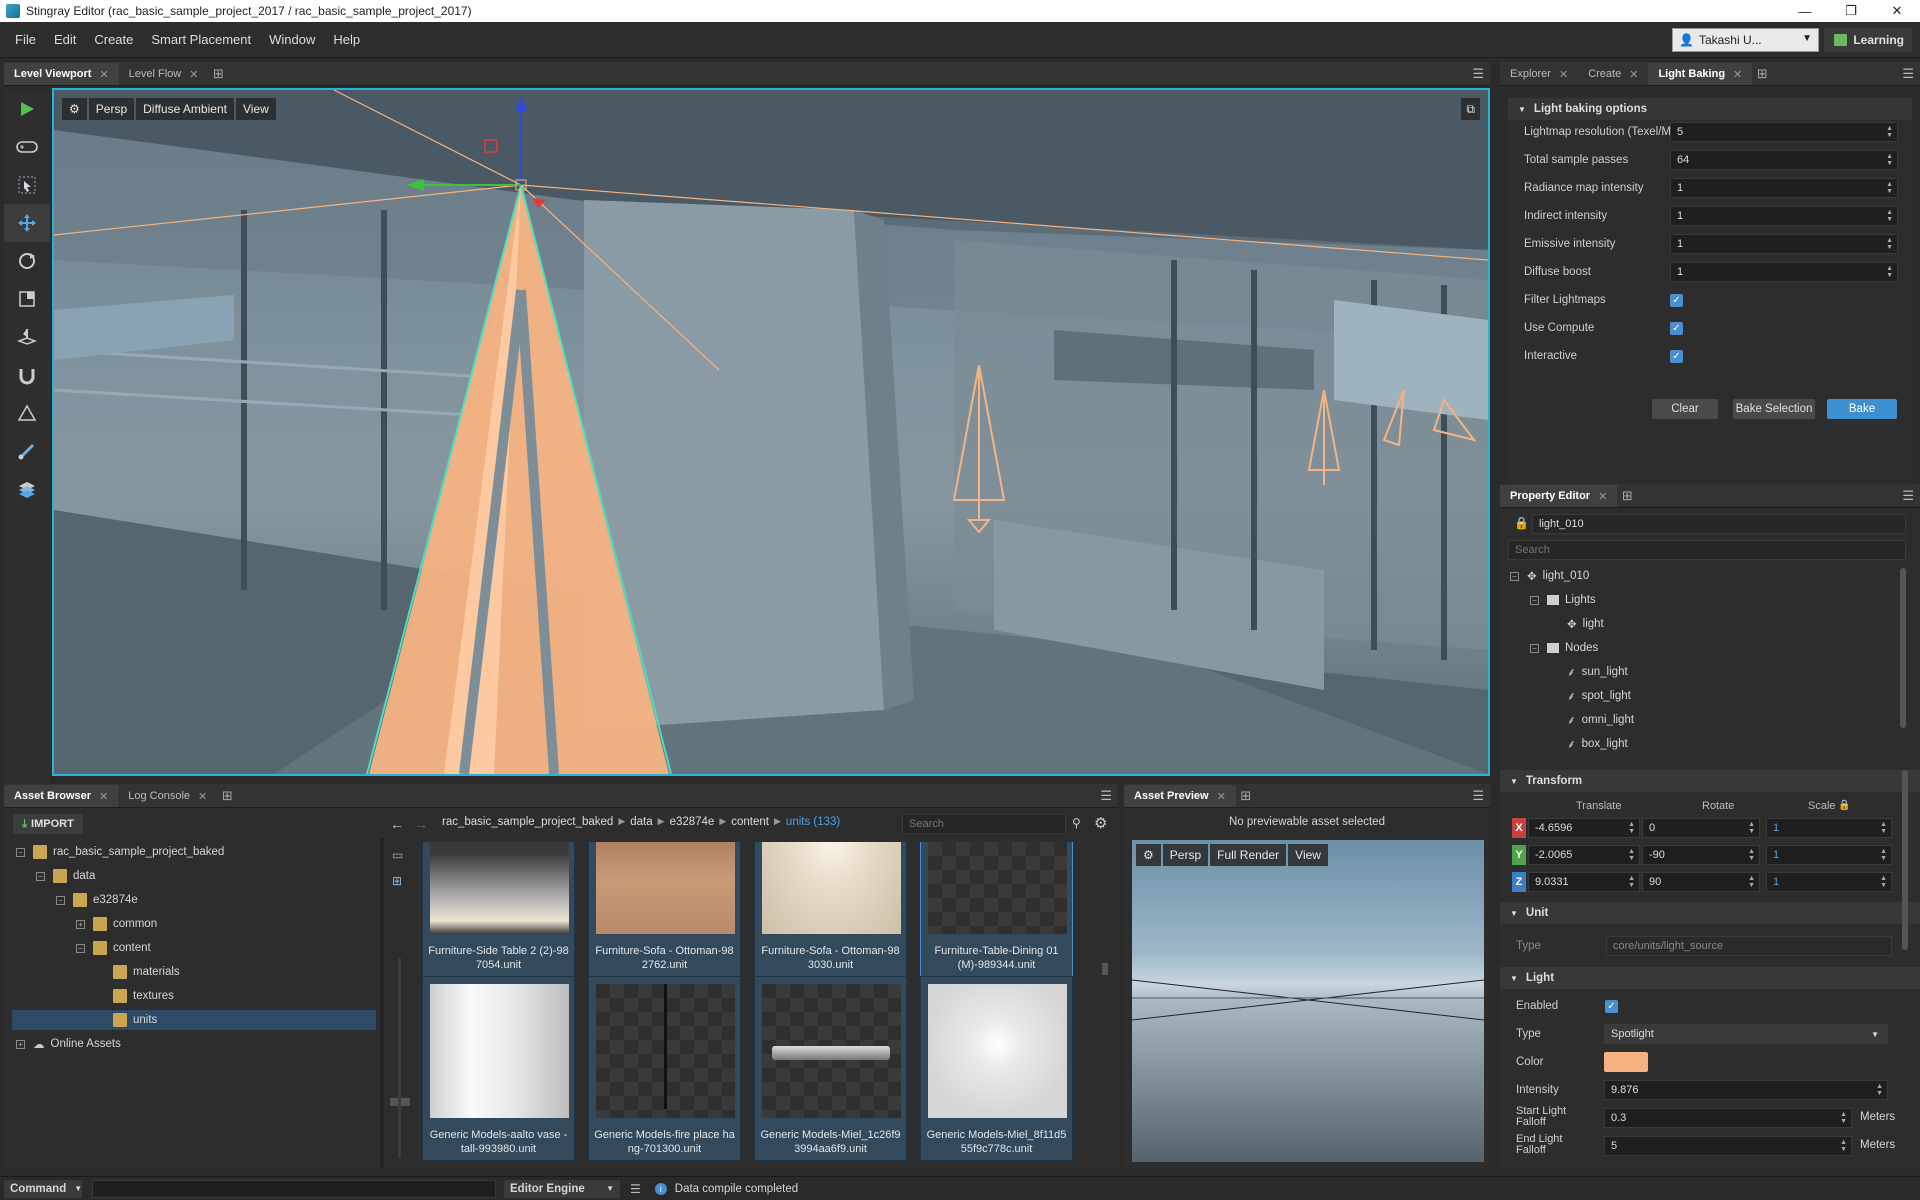  I want to click on preview-view-button: View, so click(1308, 855).